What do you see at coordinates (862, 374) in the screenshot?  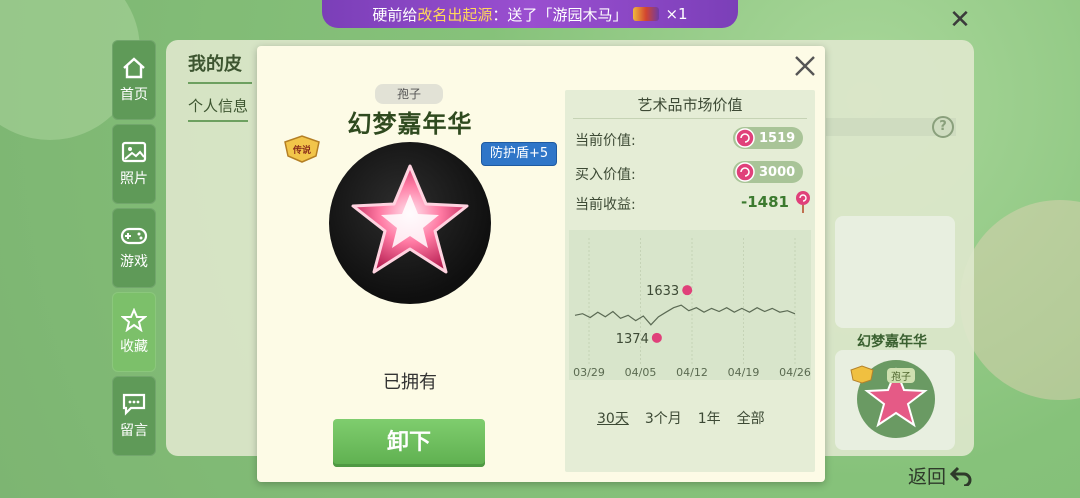 I see `legend-badge-icon` at bounding box center [862, 374].